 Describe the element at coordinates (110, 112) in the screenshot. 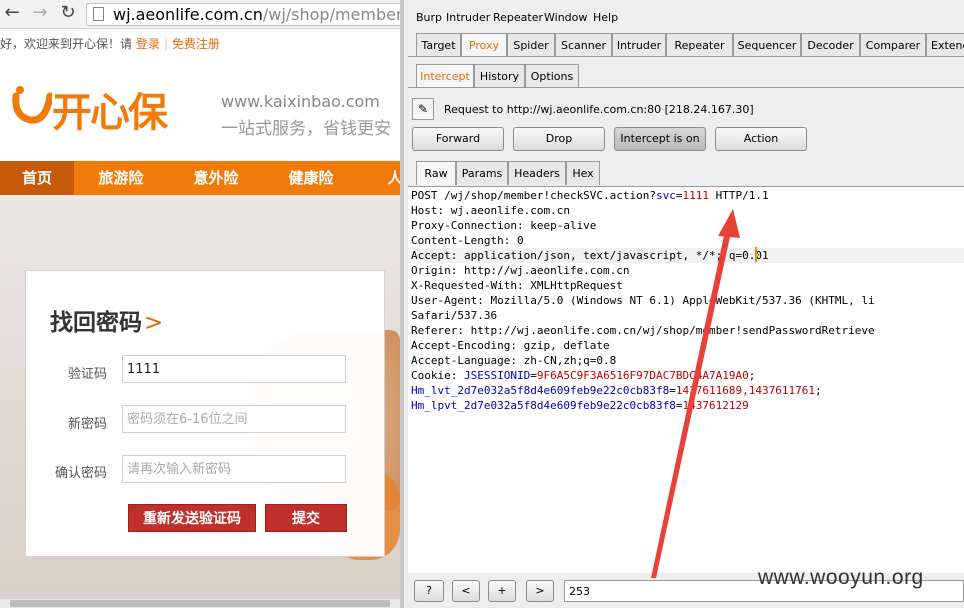

I see `logo-text: 开心保` at that location.